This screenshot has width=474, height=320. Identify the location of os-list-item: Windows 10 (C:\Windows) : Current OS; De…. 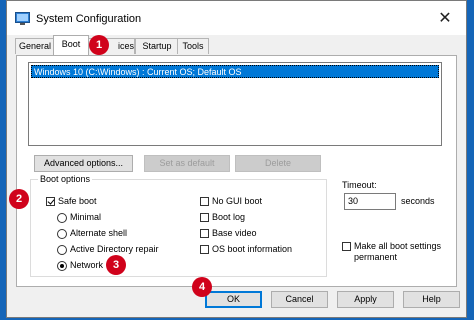
(235, 71).